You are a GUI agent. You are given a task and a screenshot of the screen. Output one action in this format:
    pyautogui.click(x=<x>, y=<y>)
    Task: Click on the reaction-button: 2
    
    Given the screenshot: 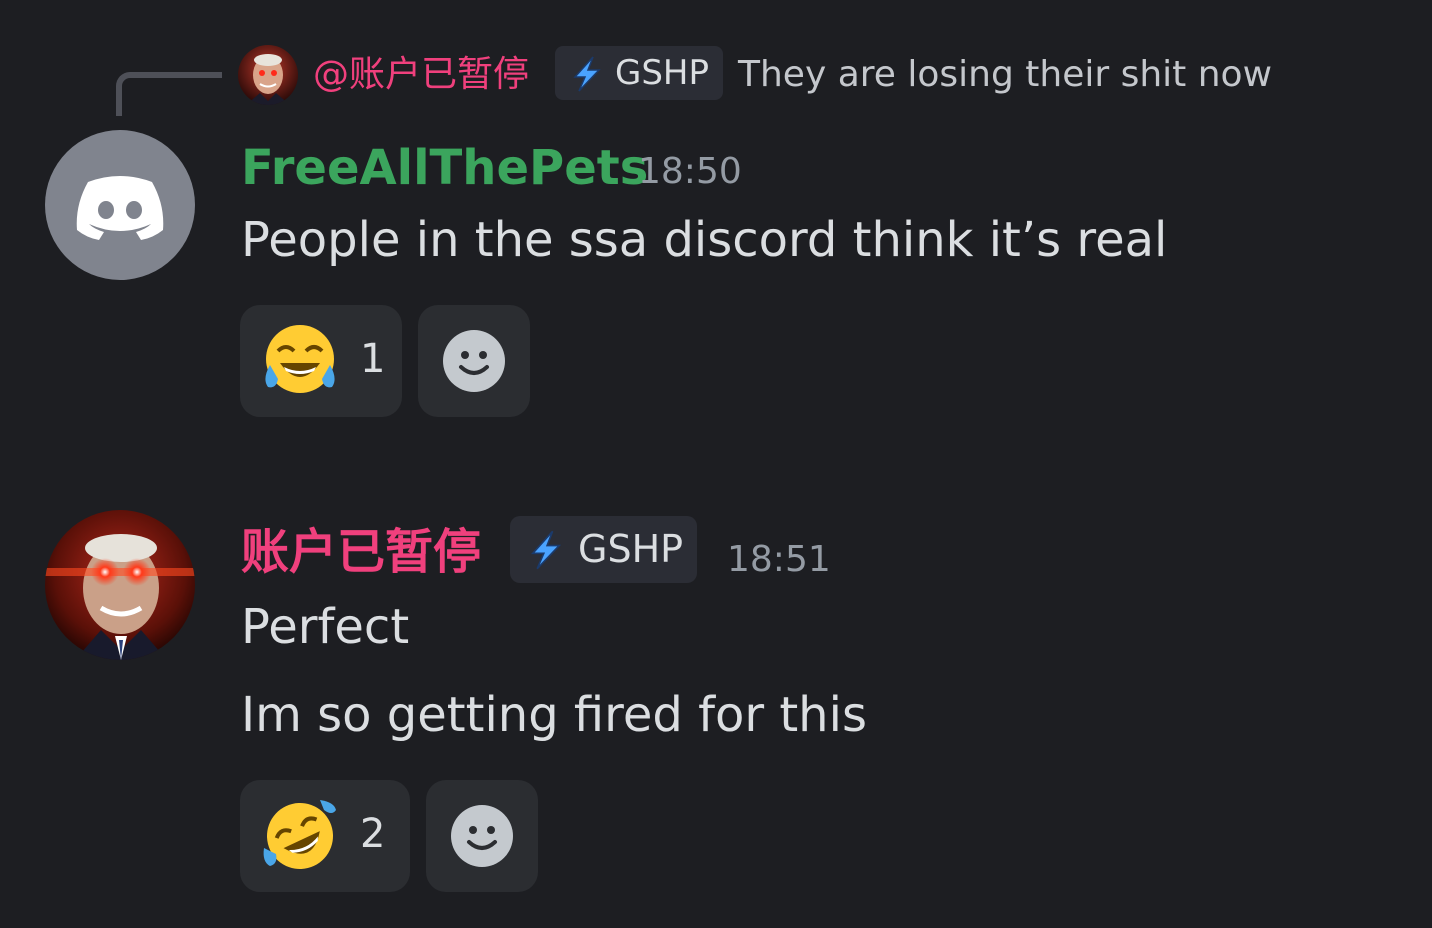 What is the action you would take?
    pyautogui.click(x=325, y=836)
    